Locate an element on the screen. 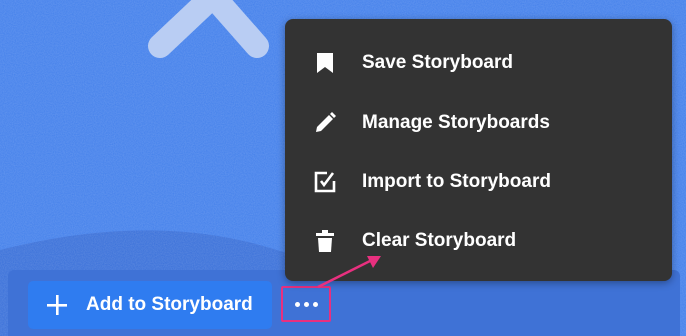  menu-item-label: Manage Storyboards is located at coordinates (456, 122).